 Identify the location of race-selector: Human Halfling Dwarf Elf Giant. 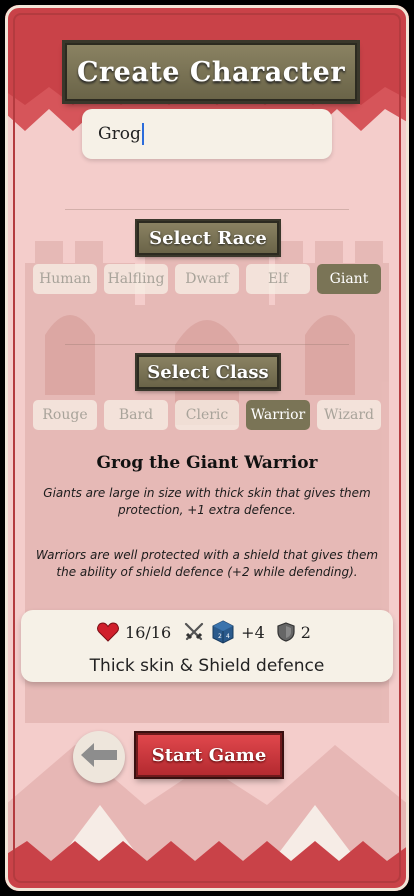
(207, 280).